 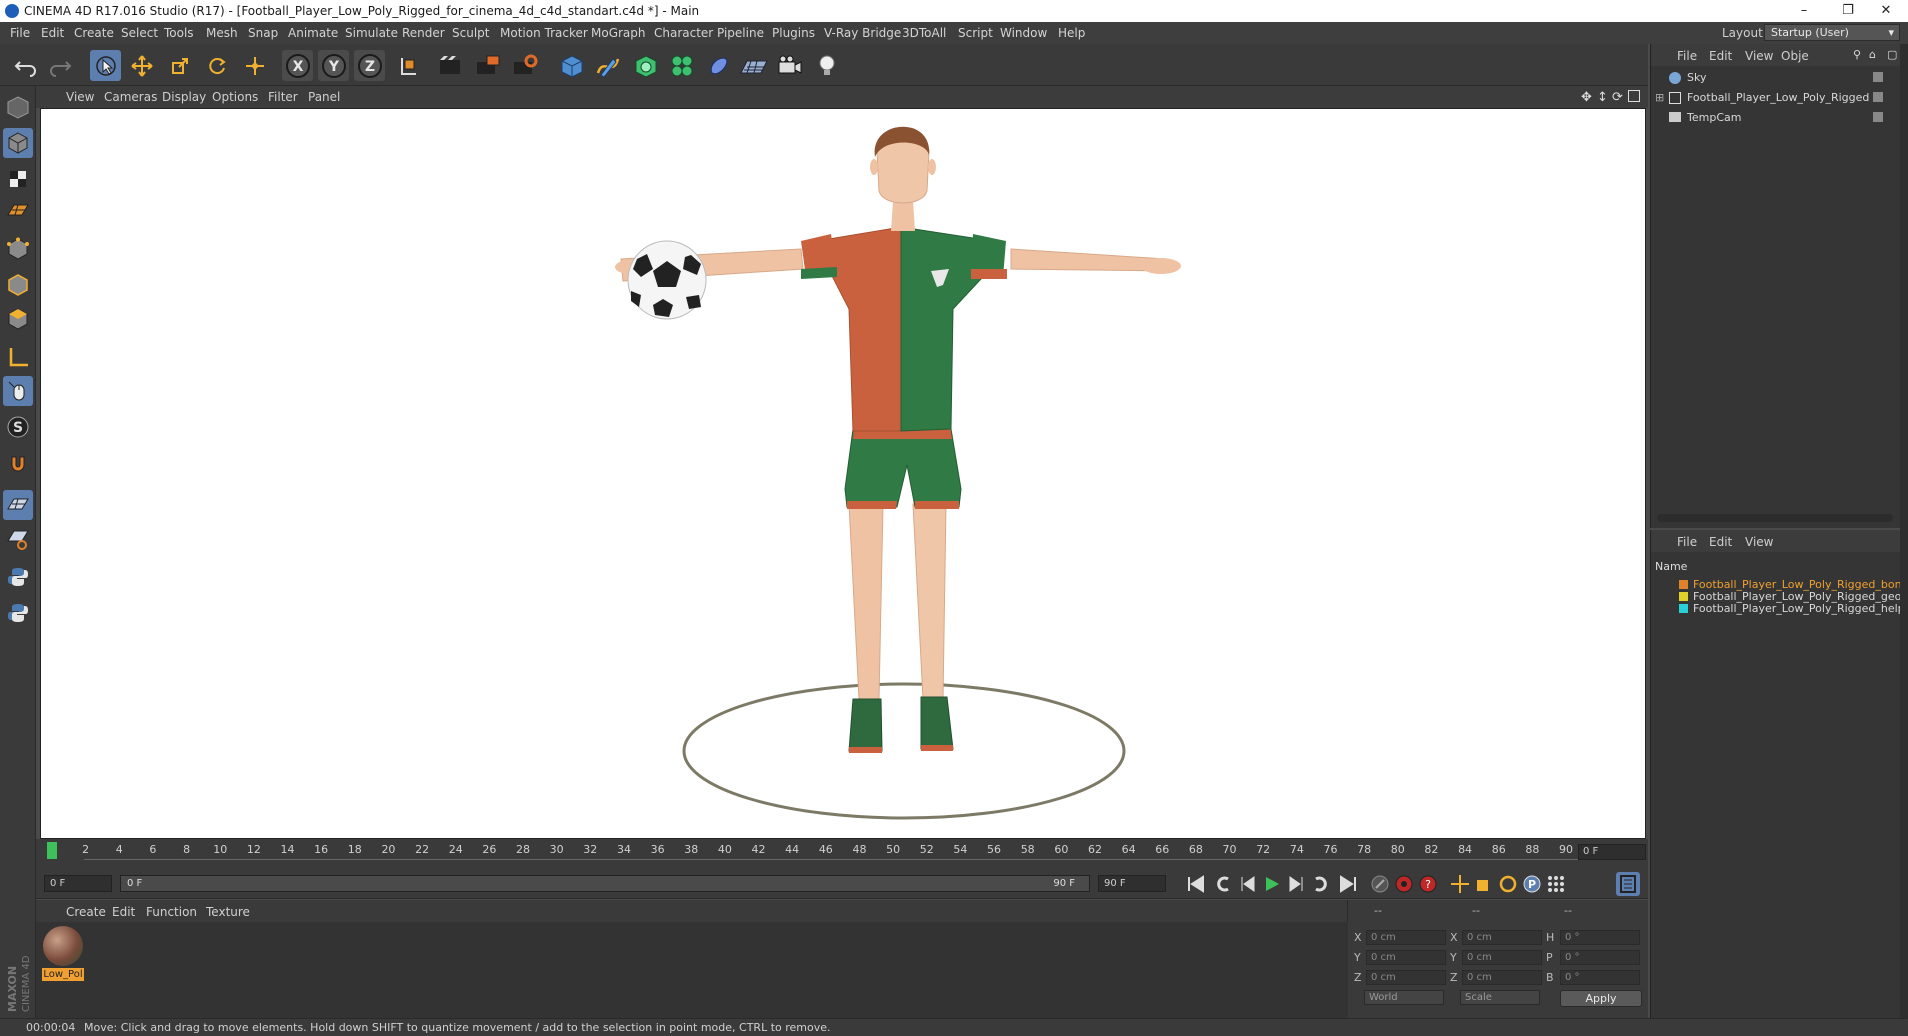 I want to click on timeline-playhead, so click(x=52, y=850).